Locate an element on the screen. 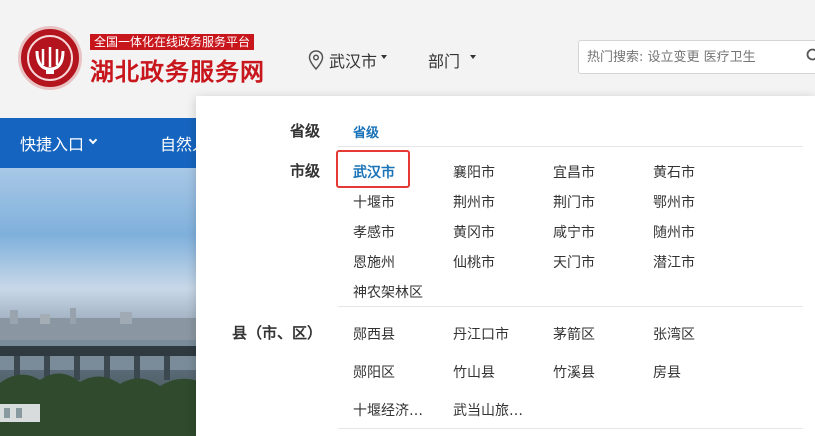 This screenshot has height=436, width=815. option-province: 省级 is located at coordinates (366, 131).